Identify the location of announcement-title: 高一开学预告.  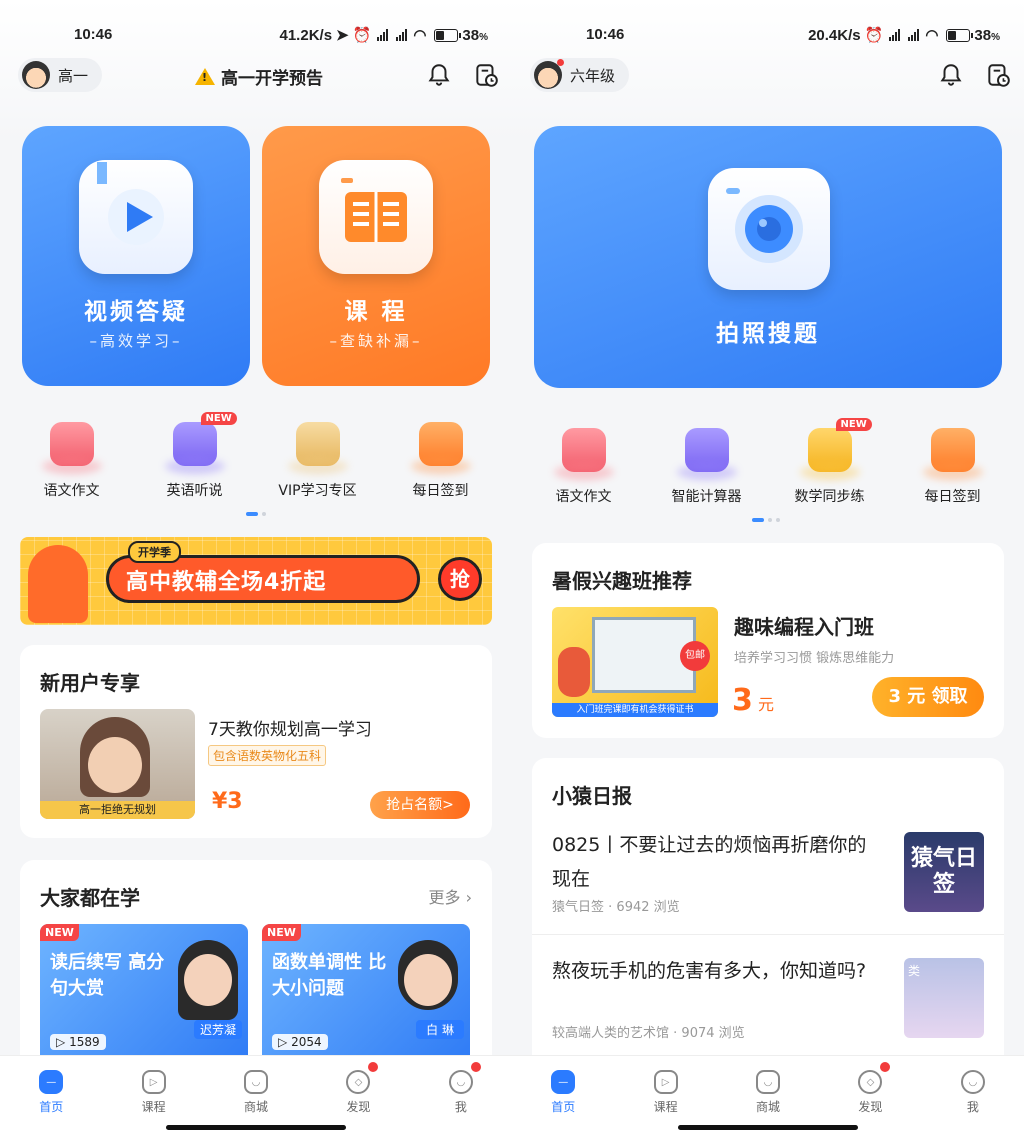
(272, 79).